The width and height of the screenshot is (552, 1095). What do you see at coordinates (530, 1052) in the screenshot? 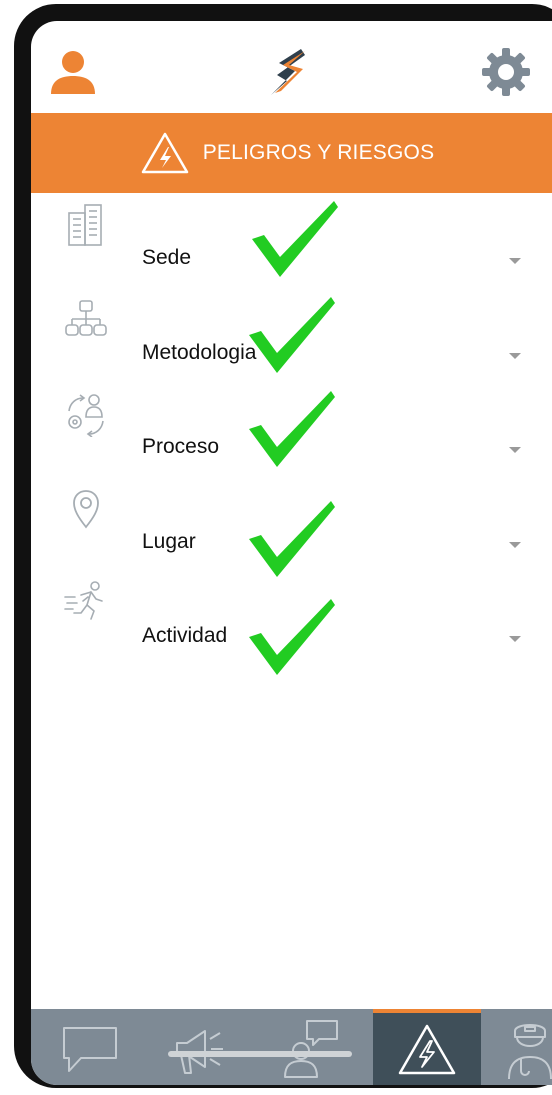
I see `doctor-icon` at bounding box center [530, 1052].